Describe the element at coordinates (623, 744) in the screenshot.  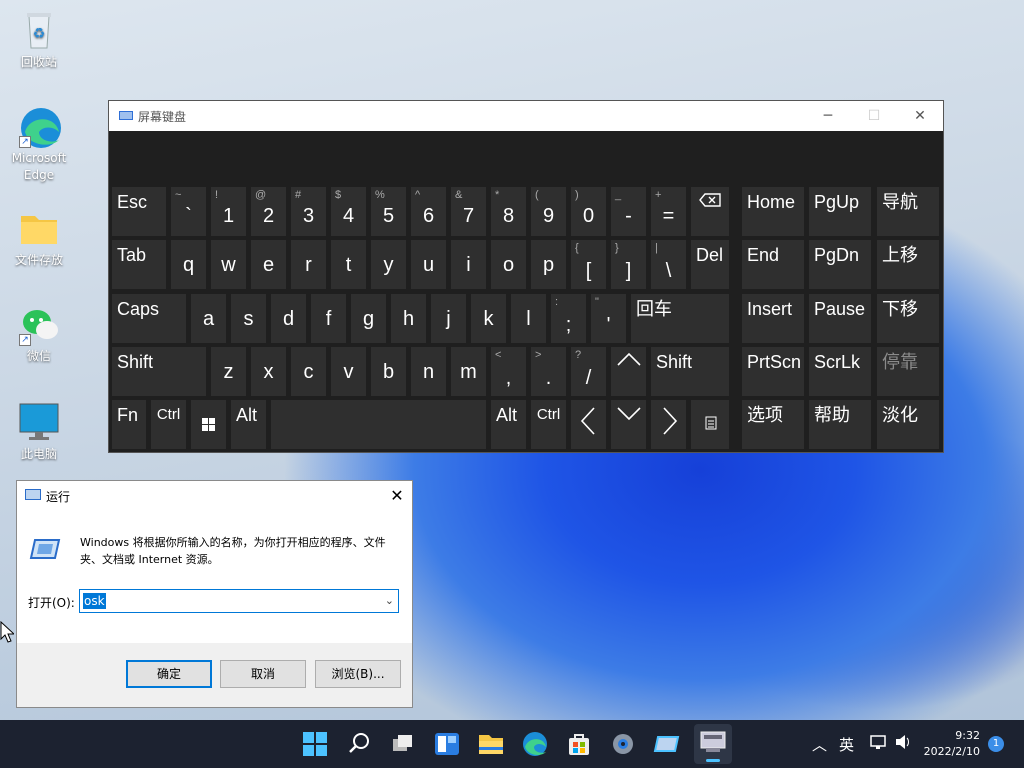
I see `settings-button` at that location.